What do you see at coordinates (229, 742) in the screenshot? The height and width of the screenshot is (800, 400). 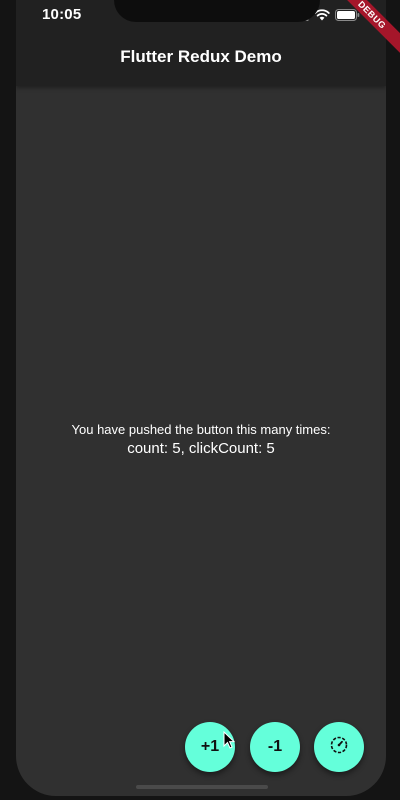 I see `mouse-cursor-icon` at bounding box center [229, 742].